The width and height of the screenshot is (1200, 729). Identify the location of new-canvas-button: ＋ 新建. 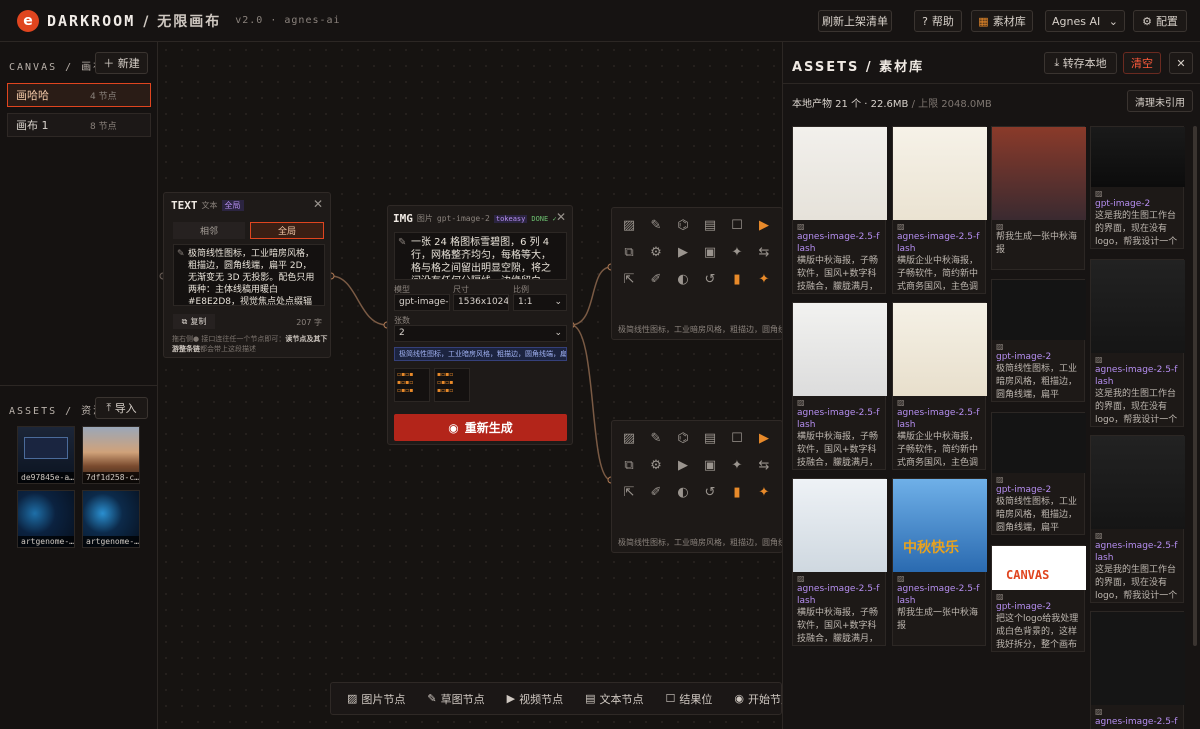
(121, 63).